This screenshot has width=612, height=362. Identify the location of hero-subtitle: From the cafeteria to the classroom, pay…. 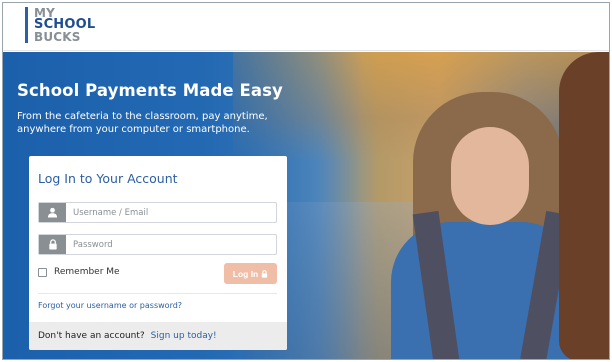
(142, 123).